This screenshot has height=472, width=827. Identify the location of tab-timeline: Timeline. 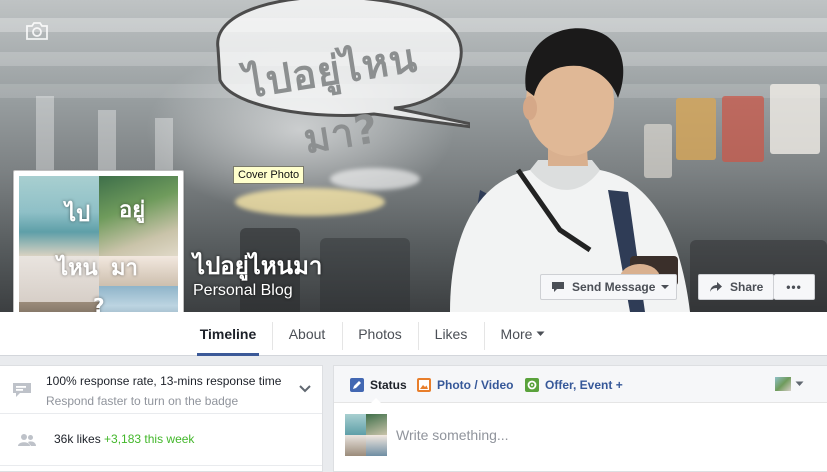
(228, 334).